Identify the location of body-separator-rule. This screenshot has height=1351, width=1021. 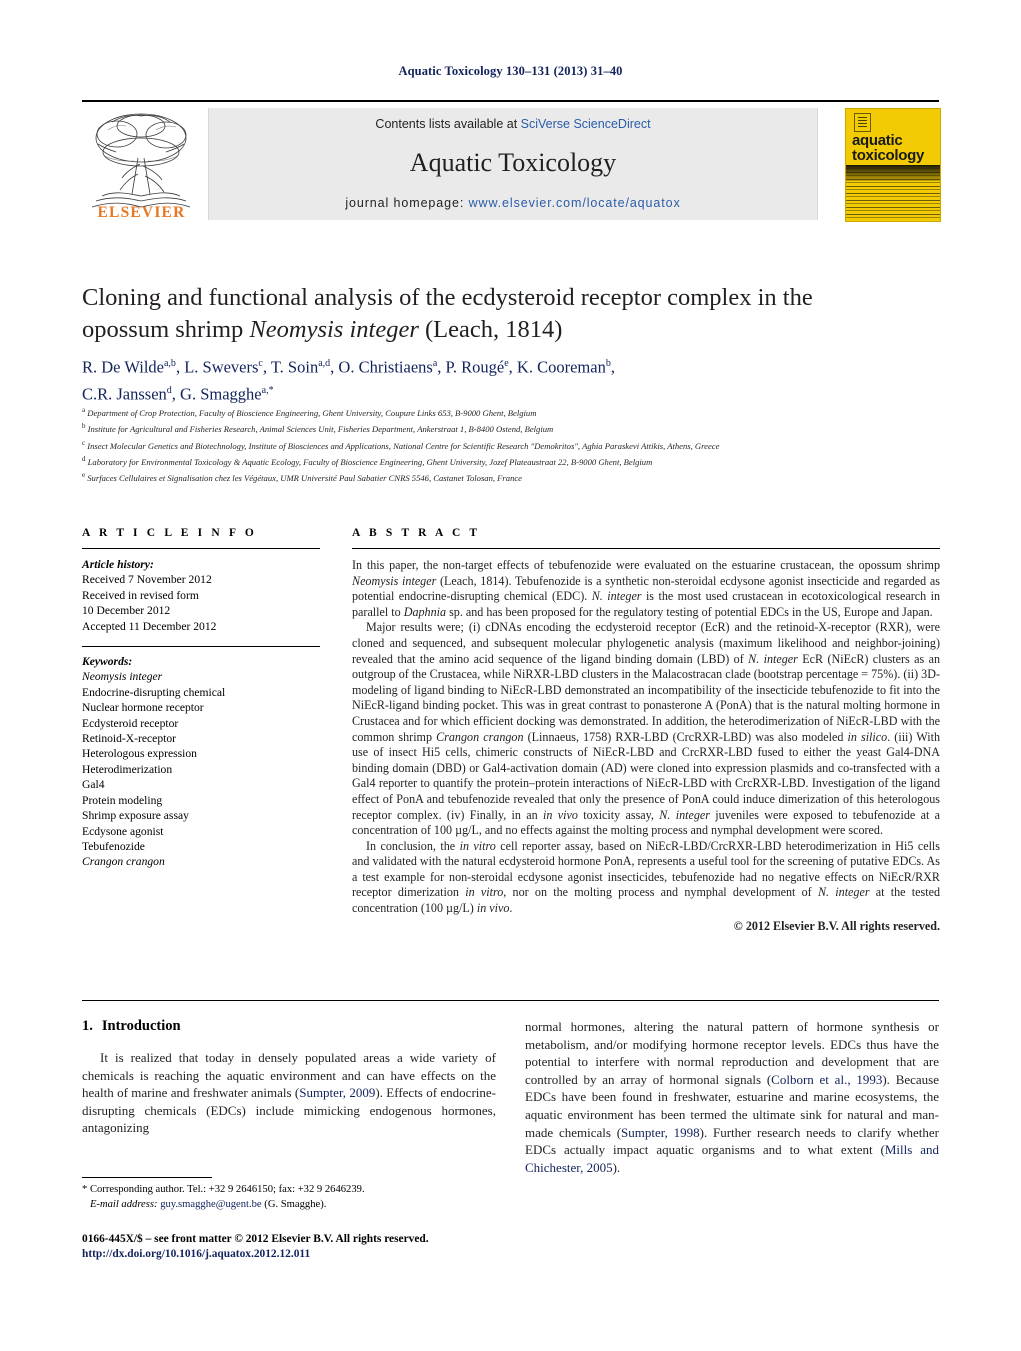
(510, 1000).